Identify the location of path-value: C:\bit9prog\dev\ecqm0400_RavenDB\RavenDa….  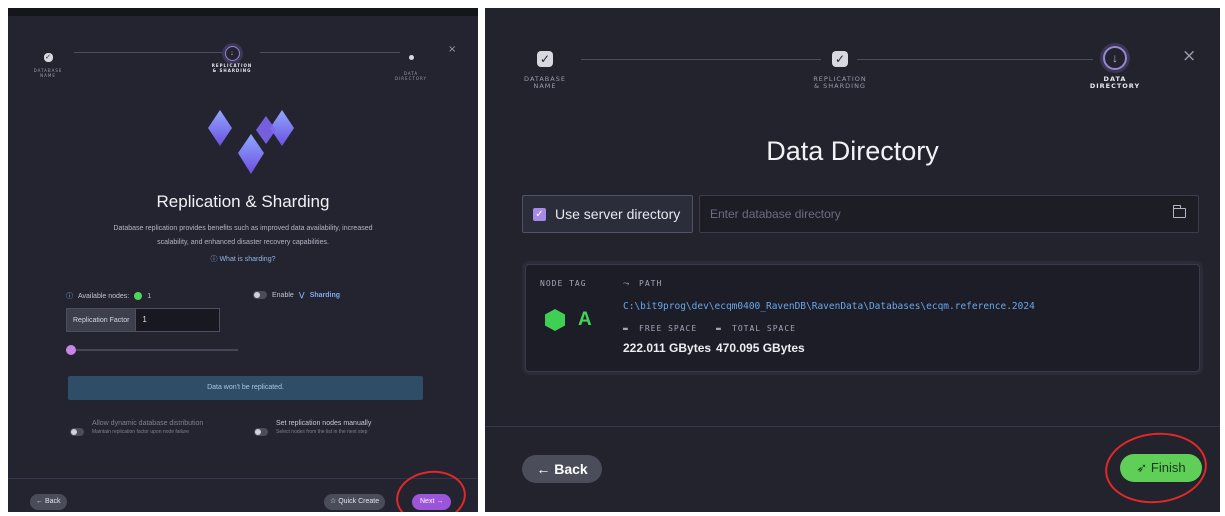
(829, 306).